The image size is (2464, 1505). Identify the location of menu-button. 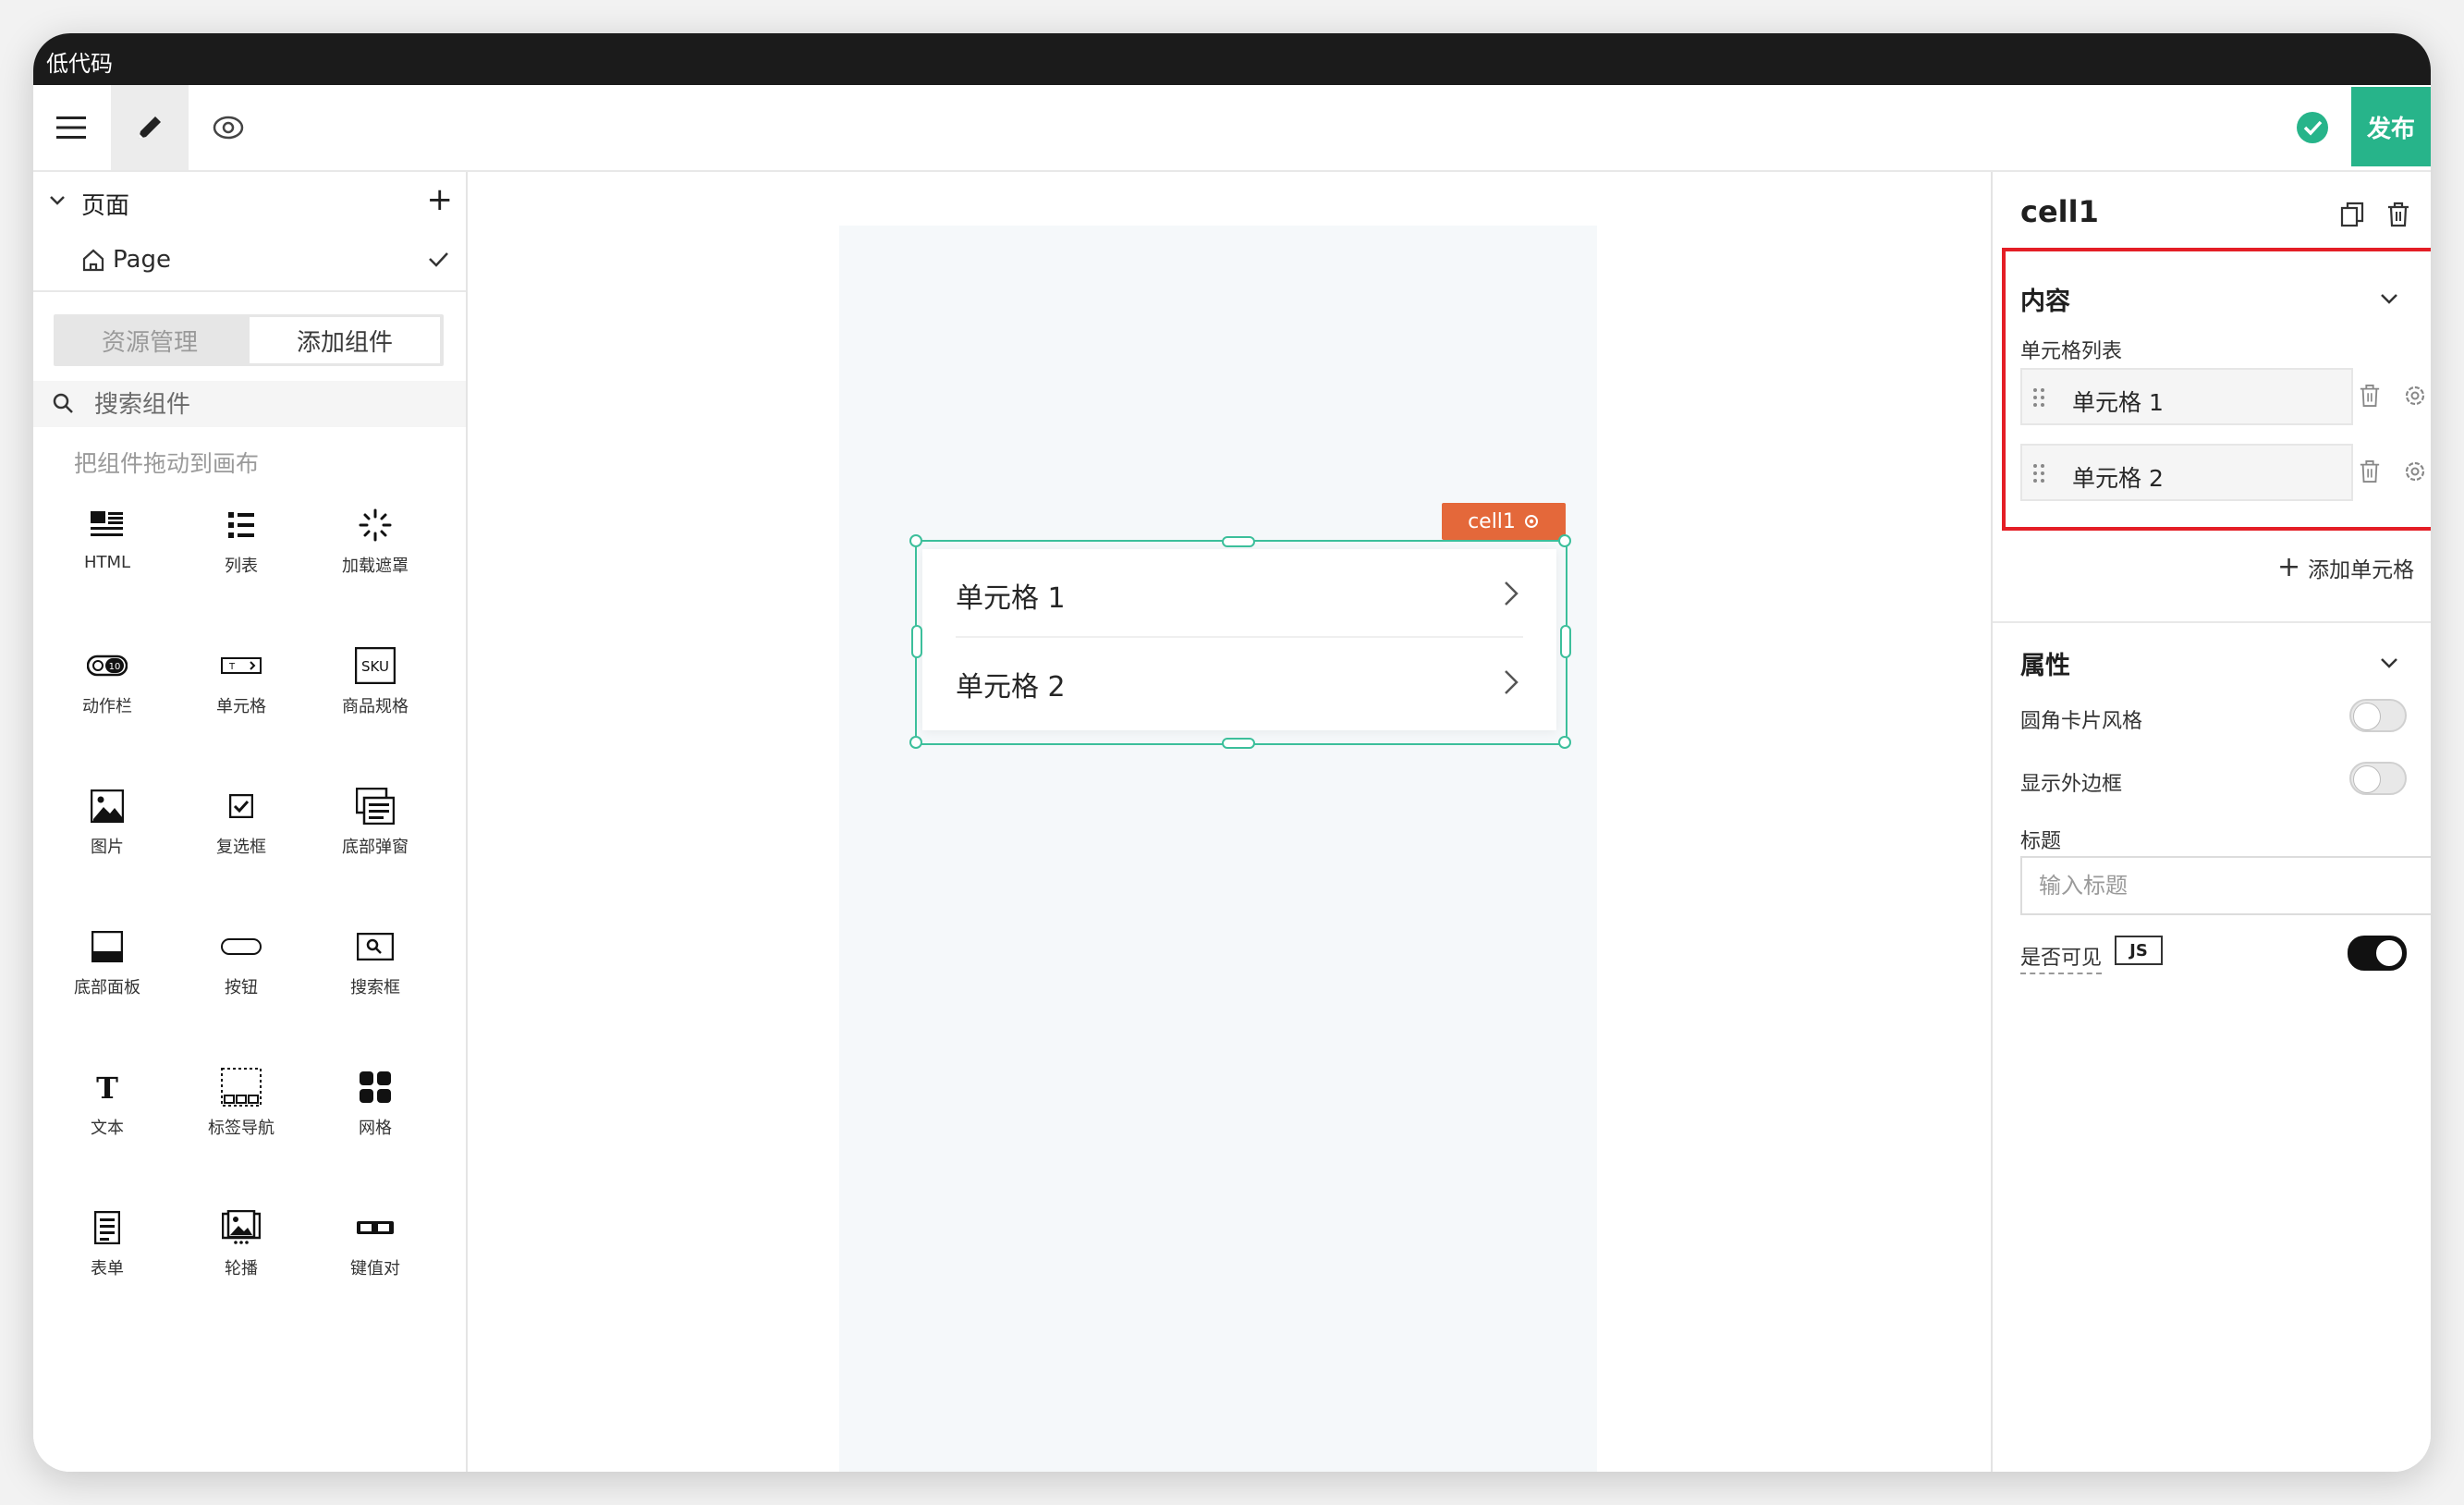
(71, 127).